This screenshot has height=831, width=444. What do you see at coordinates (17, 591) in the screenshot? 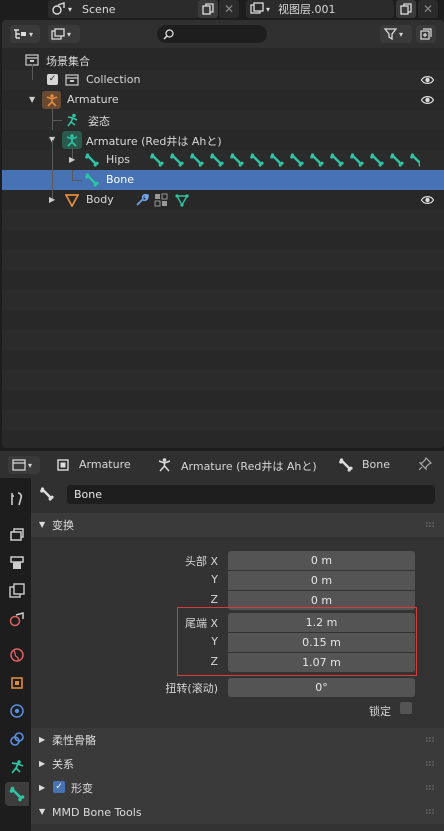
I see `tab-view-layer` at bounding box center [17, 591].